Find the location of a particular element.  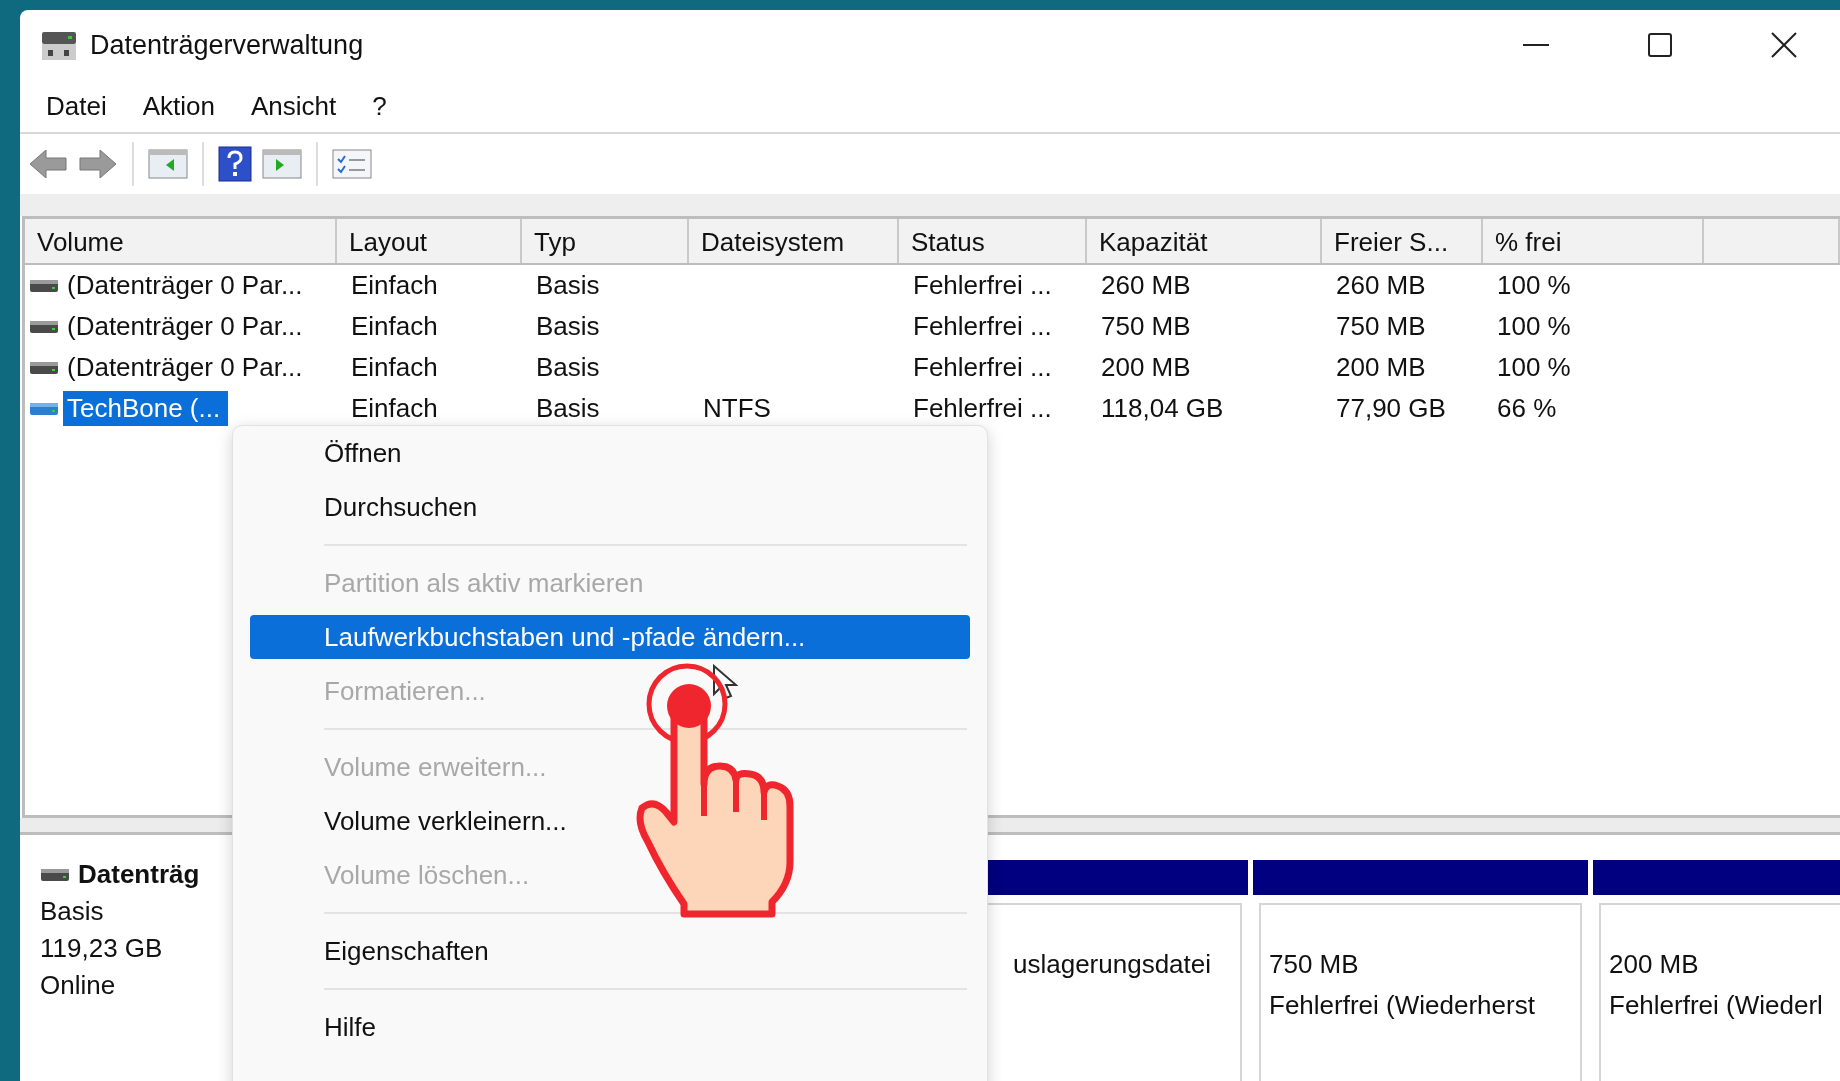

disk-type: Basis is located at coordinates (72, 911).